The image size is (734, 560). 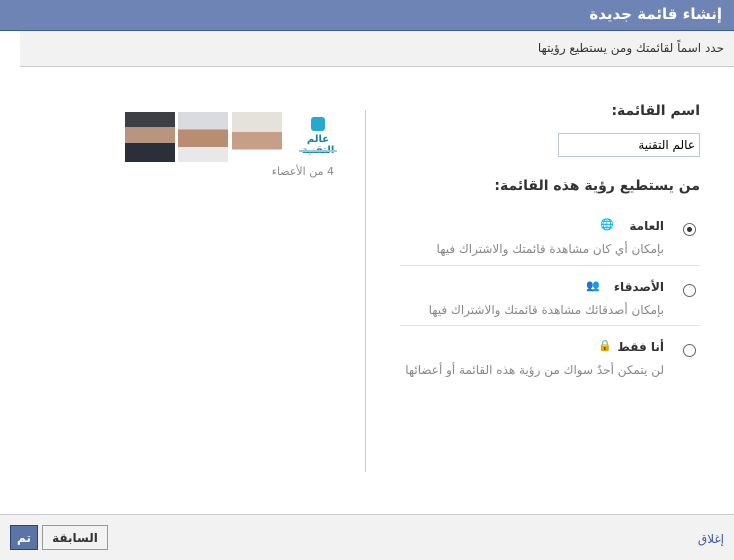 I want to click on list-name-label: اسم القائمة:, so click(x=655, y=111).